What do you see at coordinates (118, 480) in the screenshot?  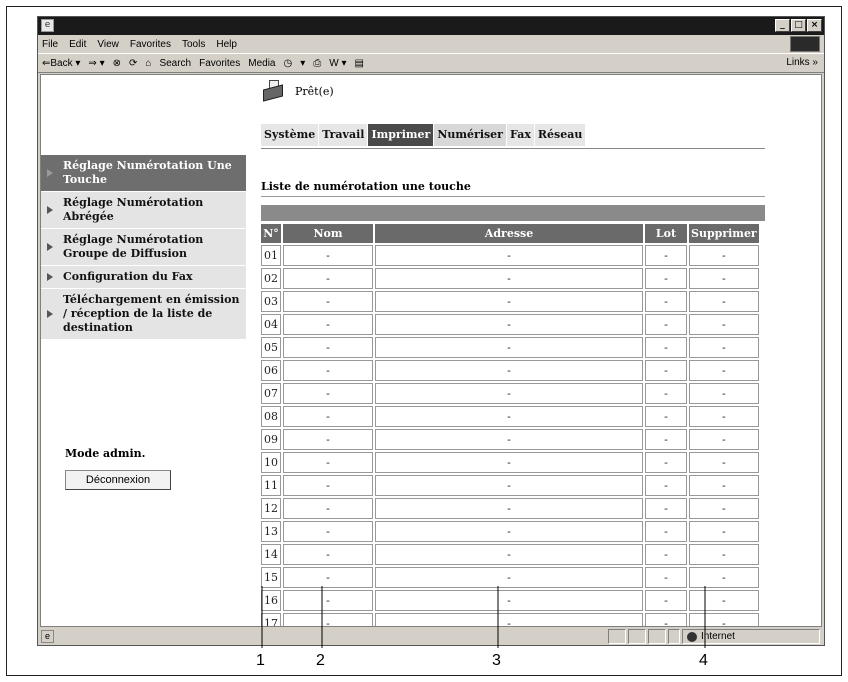 I see `logout-button: Déconnexion` at bounding box center [118, 480].